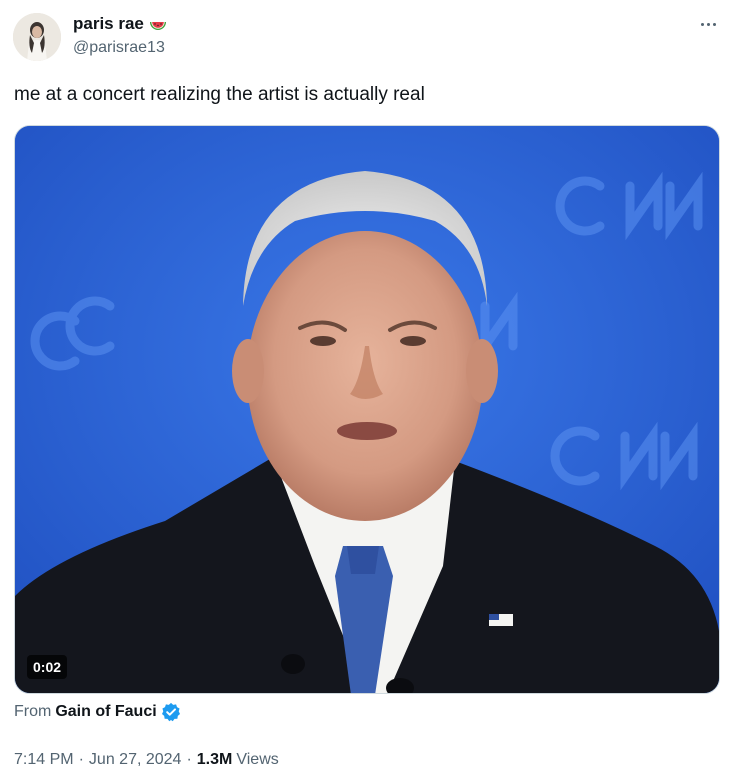  I want to click on display-name: paris rae, so click(108, 24).